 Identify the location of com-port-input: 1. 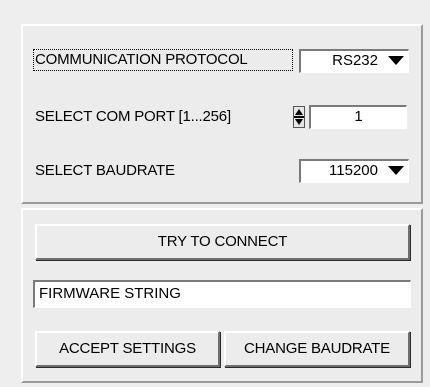
(358, 117).